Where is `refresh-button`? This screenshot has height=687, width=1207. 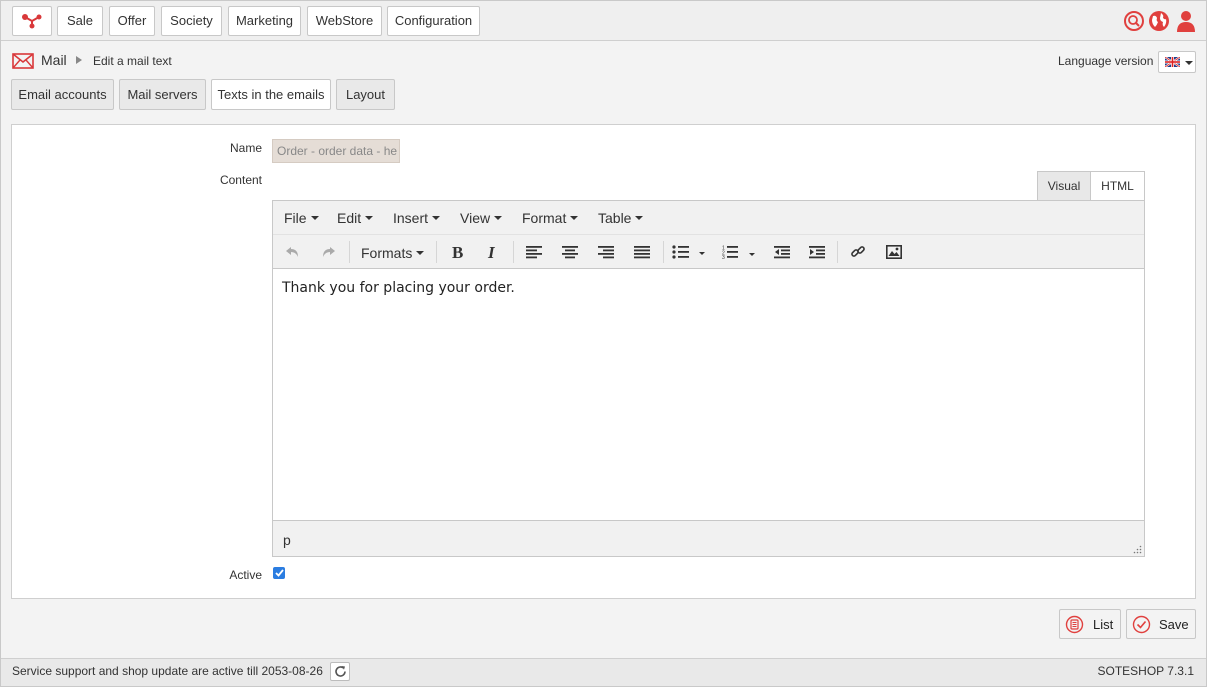 refresh-button is located at coordinates (340, 671).